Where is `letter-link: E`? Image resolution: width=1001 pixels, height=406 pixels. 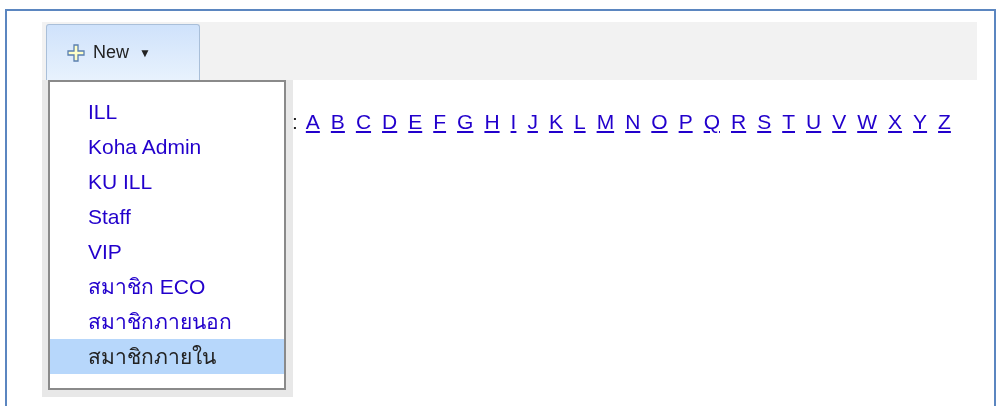
letter-link: E is located at coordinates (415, 122).